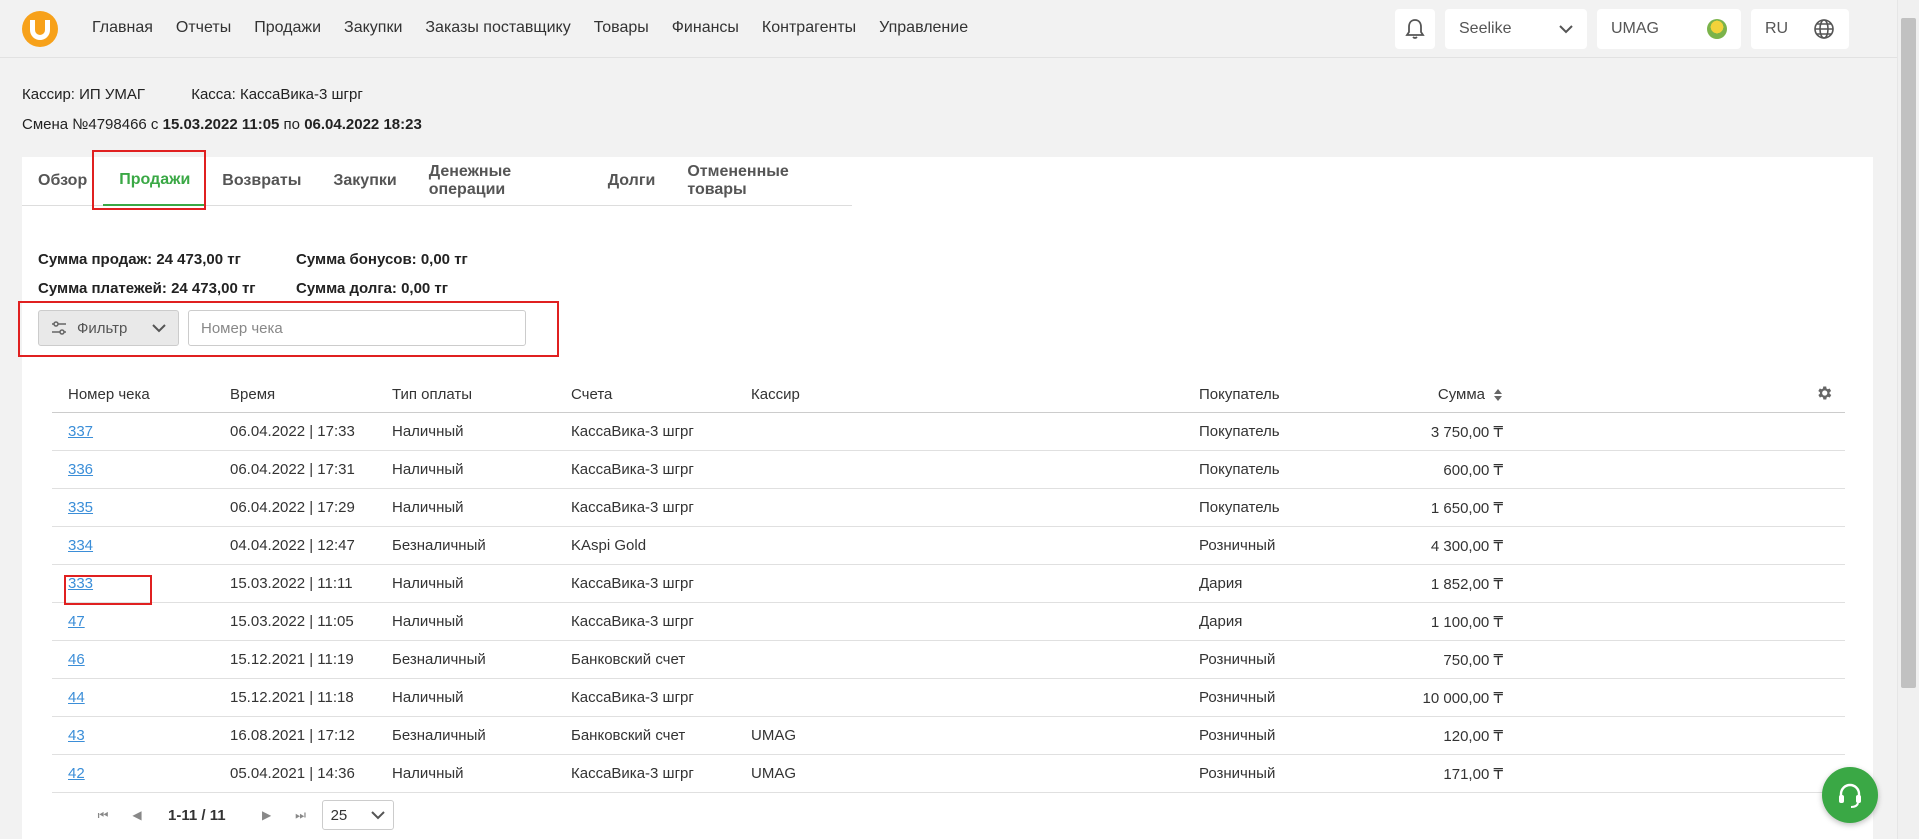 The height and width of the screenshot is (839, 1919). I want to click on receipt-link-text: 334, so click(80, 545).